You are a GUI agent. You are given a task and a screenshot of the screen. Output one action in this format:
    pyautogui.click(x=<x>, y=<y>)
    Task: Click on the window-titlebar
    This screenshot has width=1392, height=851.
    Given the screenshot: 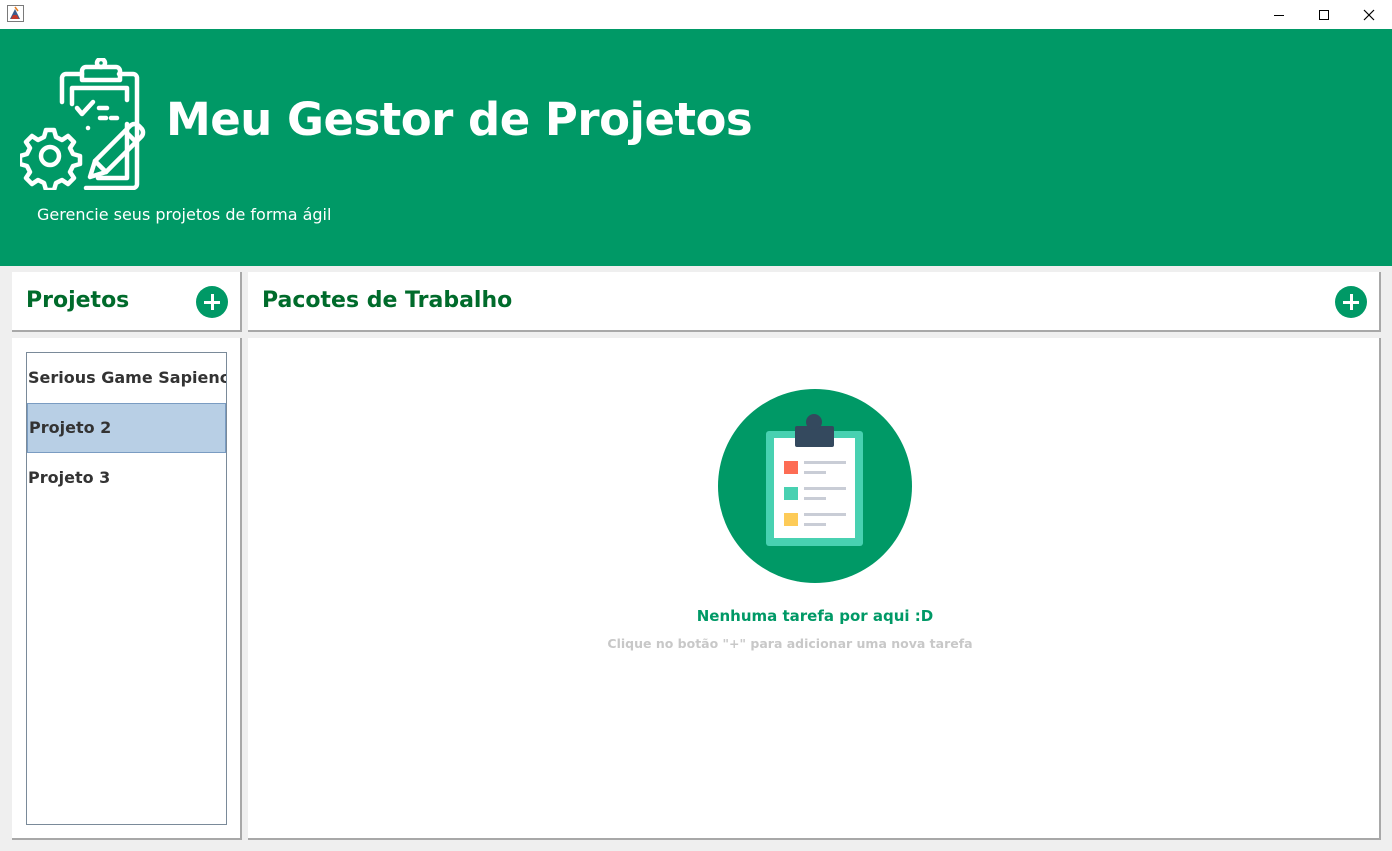 What is the action you would take?
    pyautogui.click(x=696, y=14)
    